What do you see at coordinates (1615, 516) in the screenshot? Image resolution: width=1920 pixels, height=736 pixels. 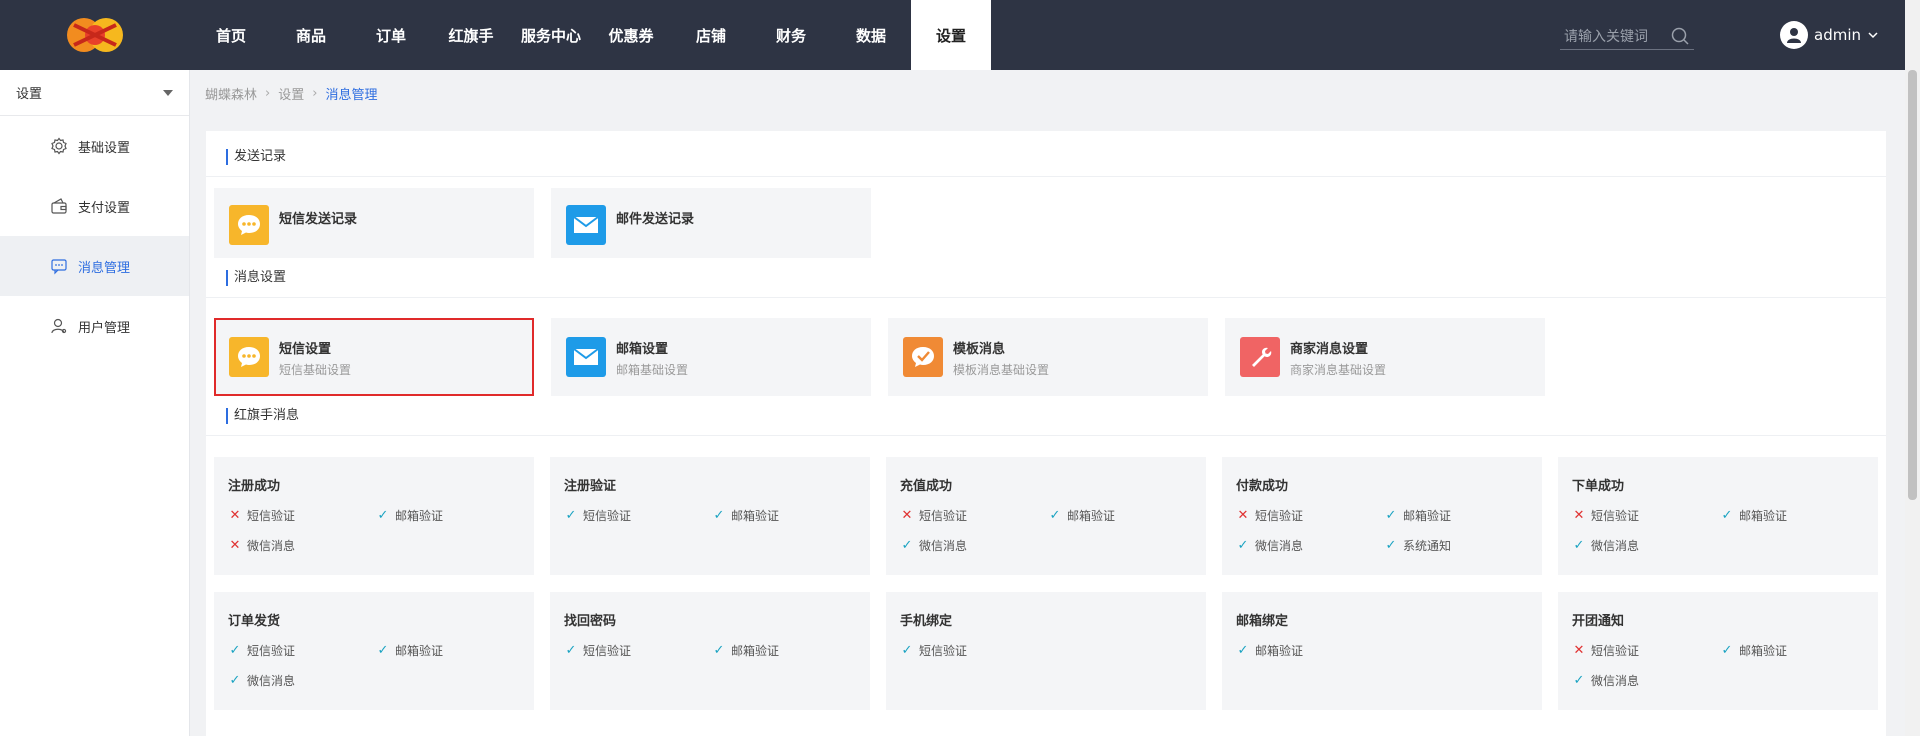 I see `message-channel-label: 短信验证` at bounding box center [1615, 516].